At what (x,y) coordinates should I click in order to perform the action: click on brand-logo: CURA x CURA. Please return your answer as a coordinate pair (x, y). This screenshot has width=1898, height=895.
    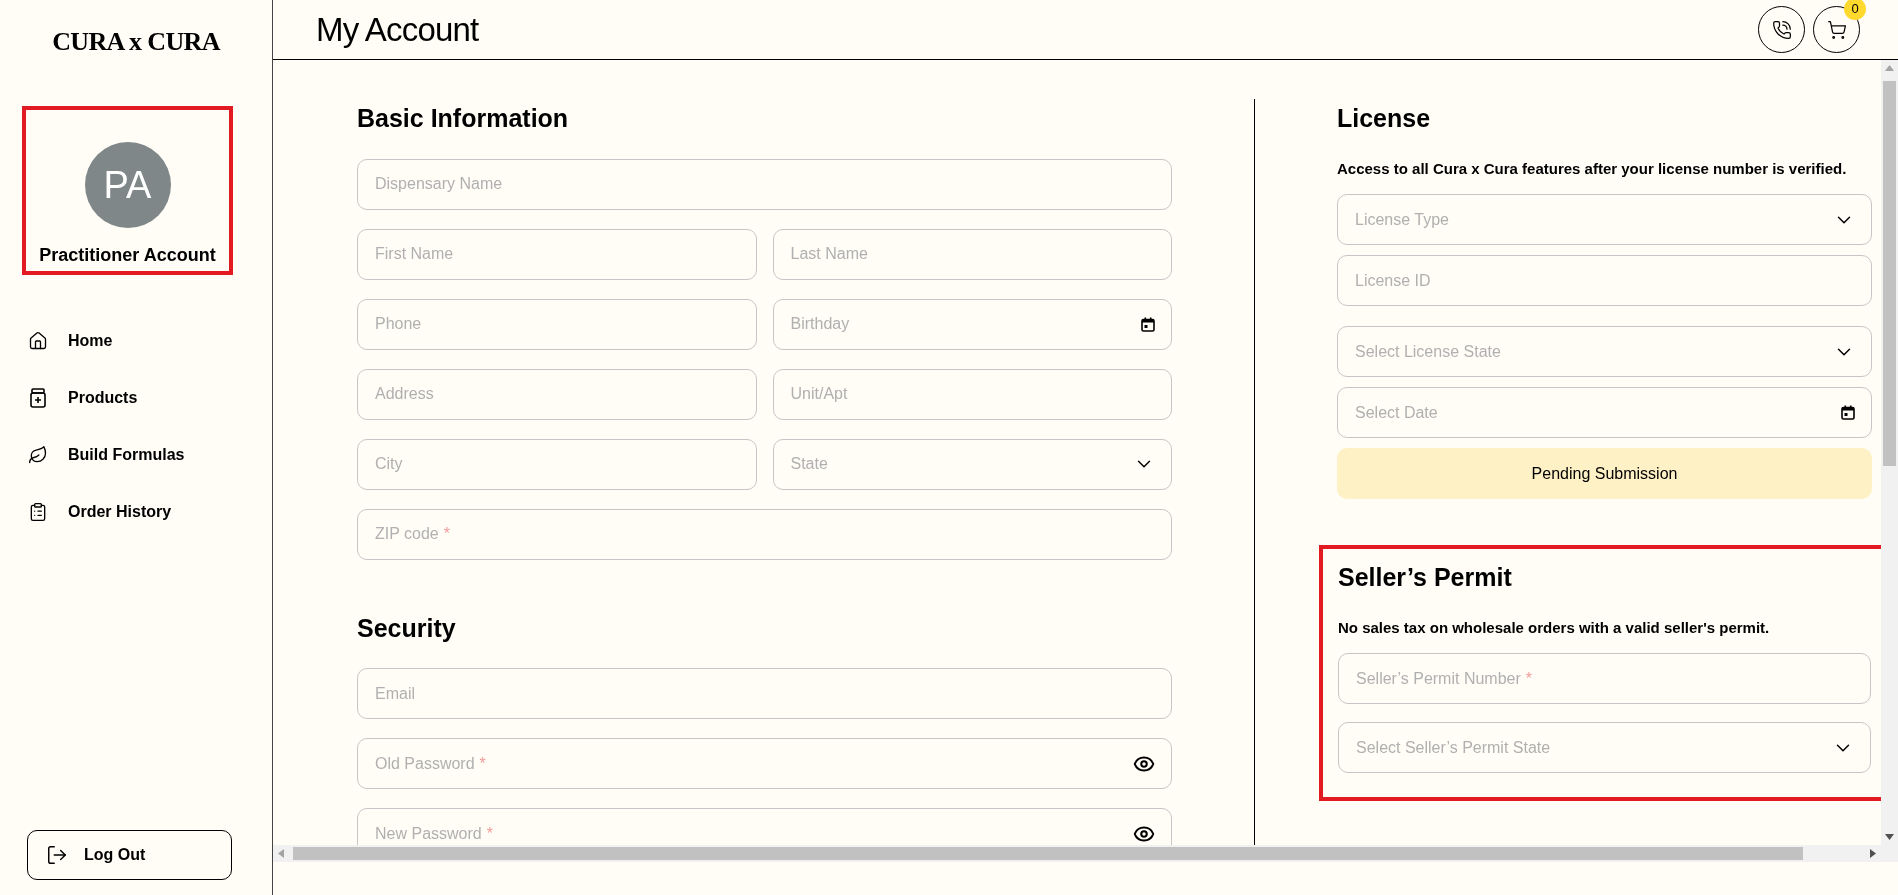
    Looking at the image, I should click on (136, 41).